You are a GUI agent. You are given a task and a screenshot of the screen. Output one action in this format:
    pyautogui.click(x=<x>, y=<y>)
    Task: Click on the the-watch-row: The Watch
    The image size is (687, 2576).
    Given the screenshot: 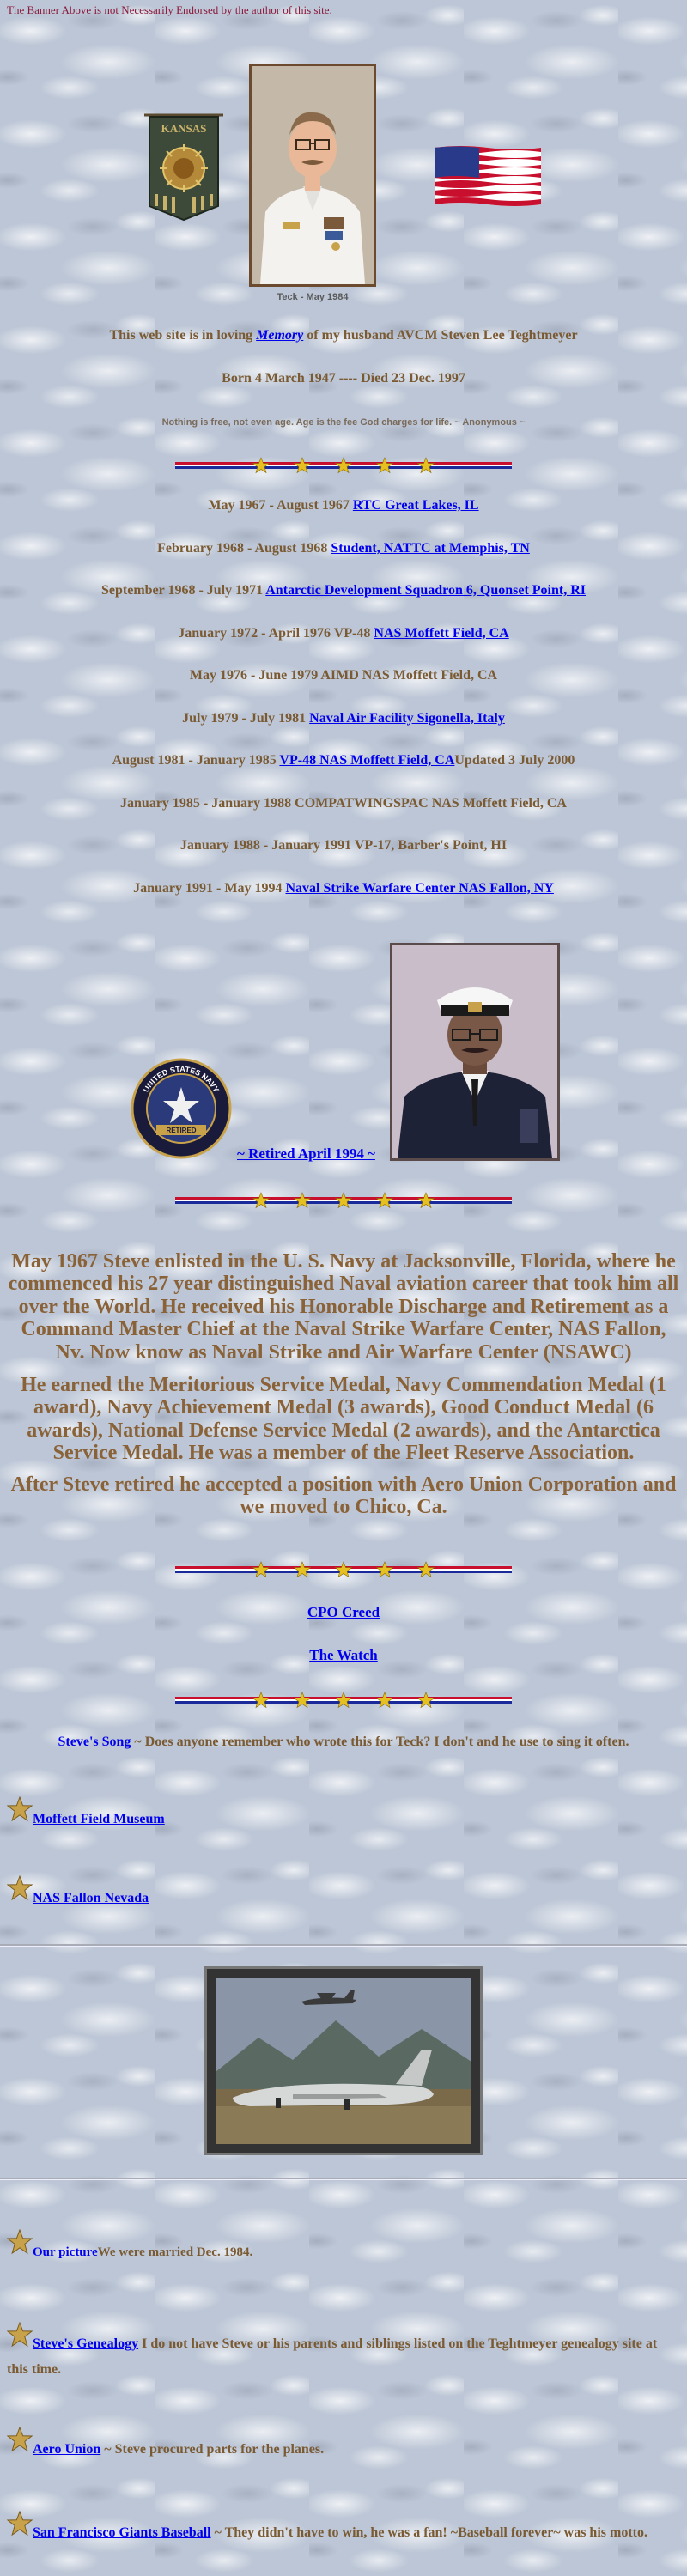 What is the action you would take?
    pyautogui.click(x=343, y=1656)
    